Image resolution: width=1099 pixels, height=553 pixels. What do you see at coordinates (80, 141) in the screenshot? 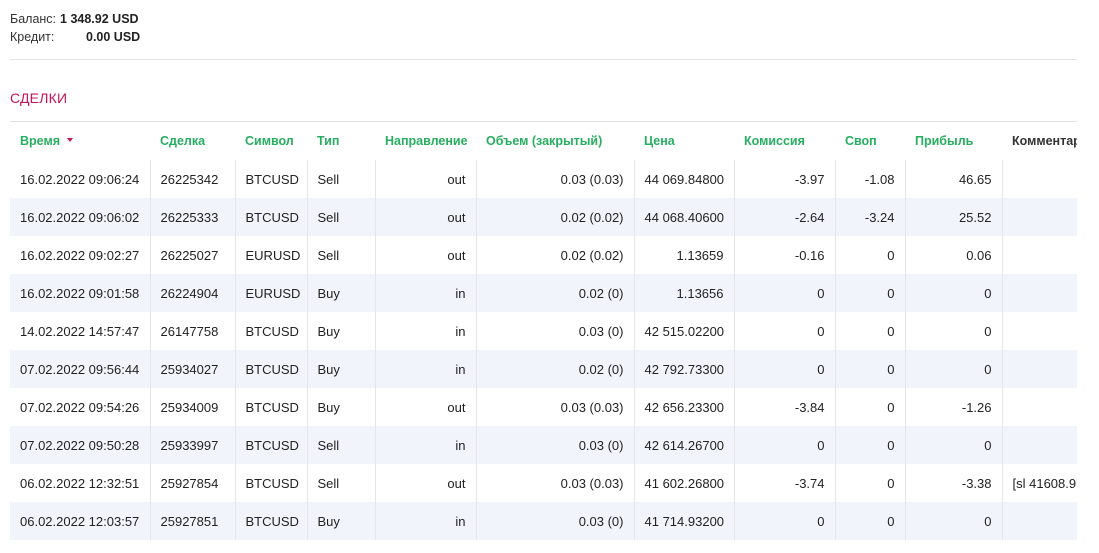
I see `column-header-time: Время` at bounding box center [80, 141].